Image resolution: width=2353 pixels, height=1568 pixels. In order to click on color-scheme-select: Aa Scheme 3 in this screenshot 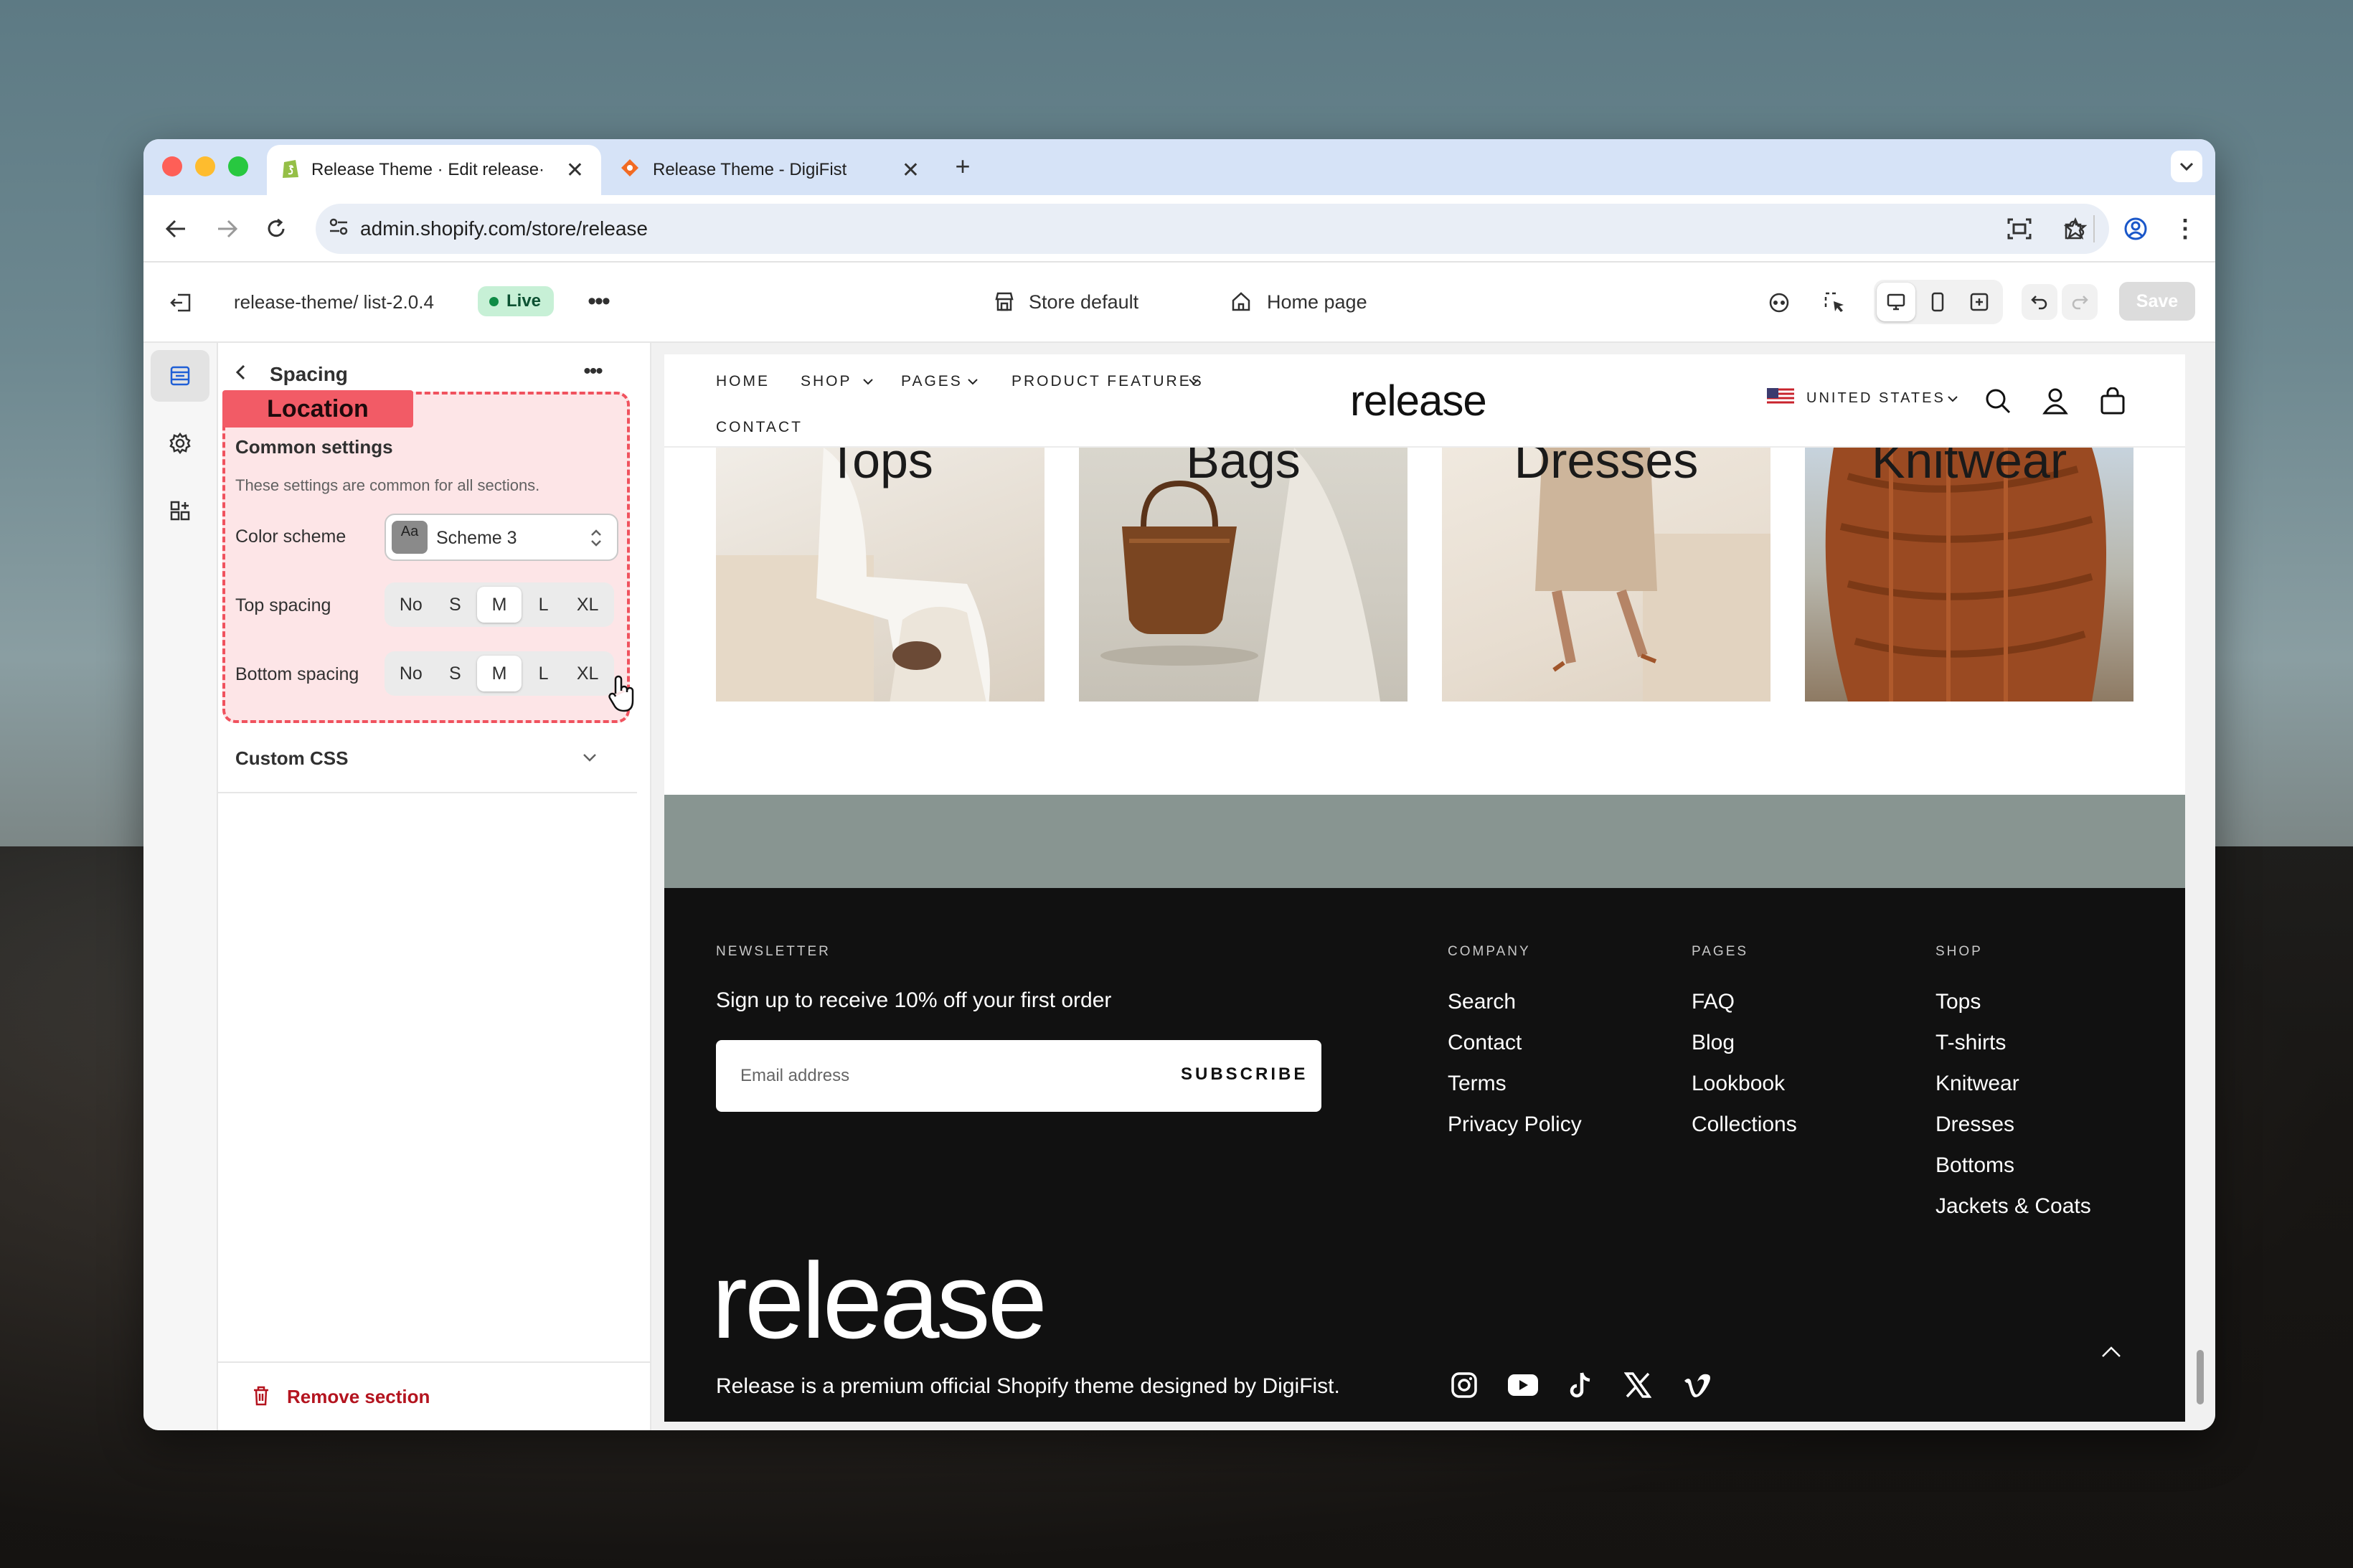, I will do `click(502, 537)`.